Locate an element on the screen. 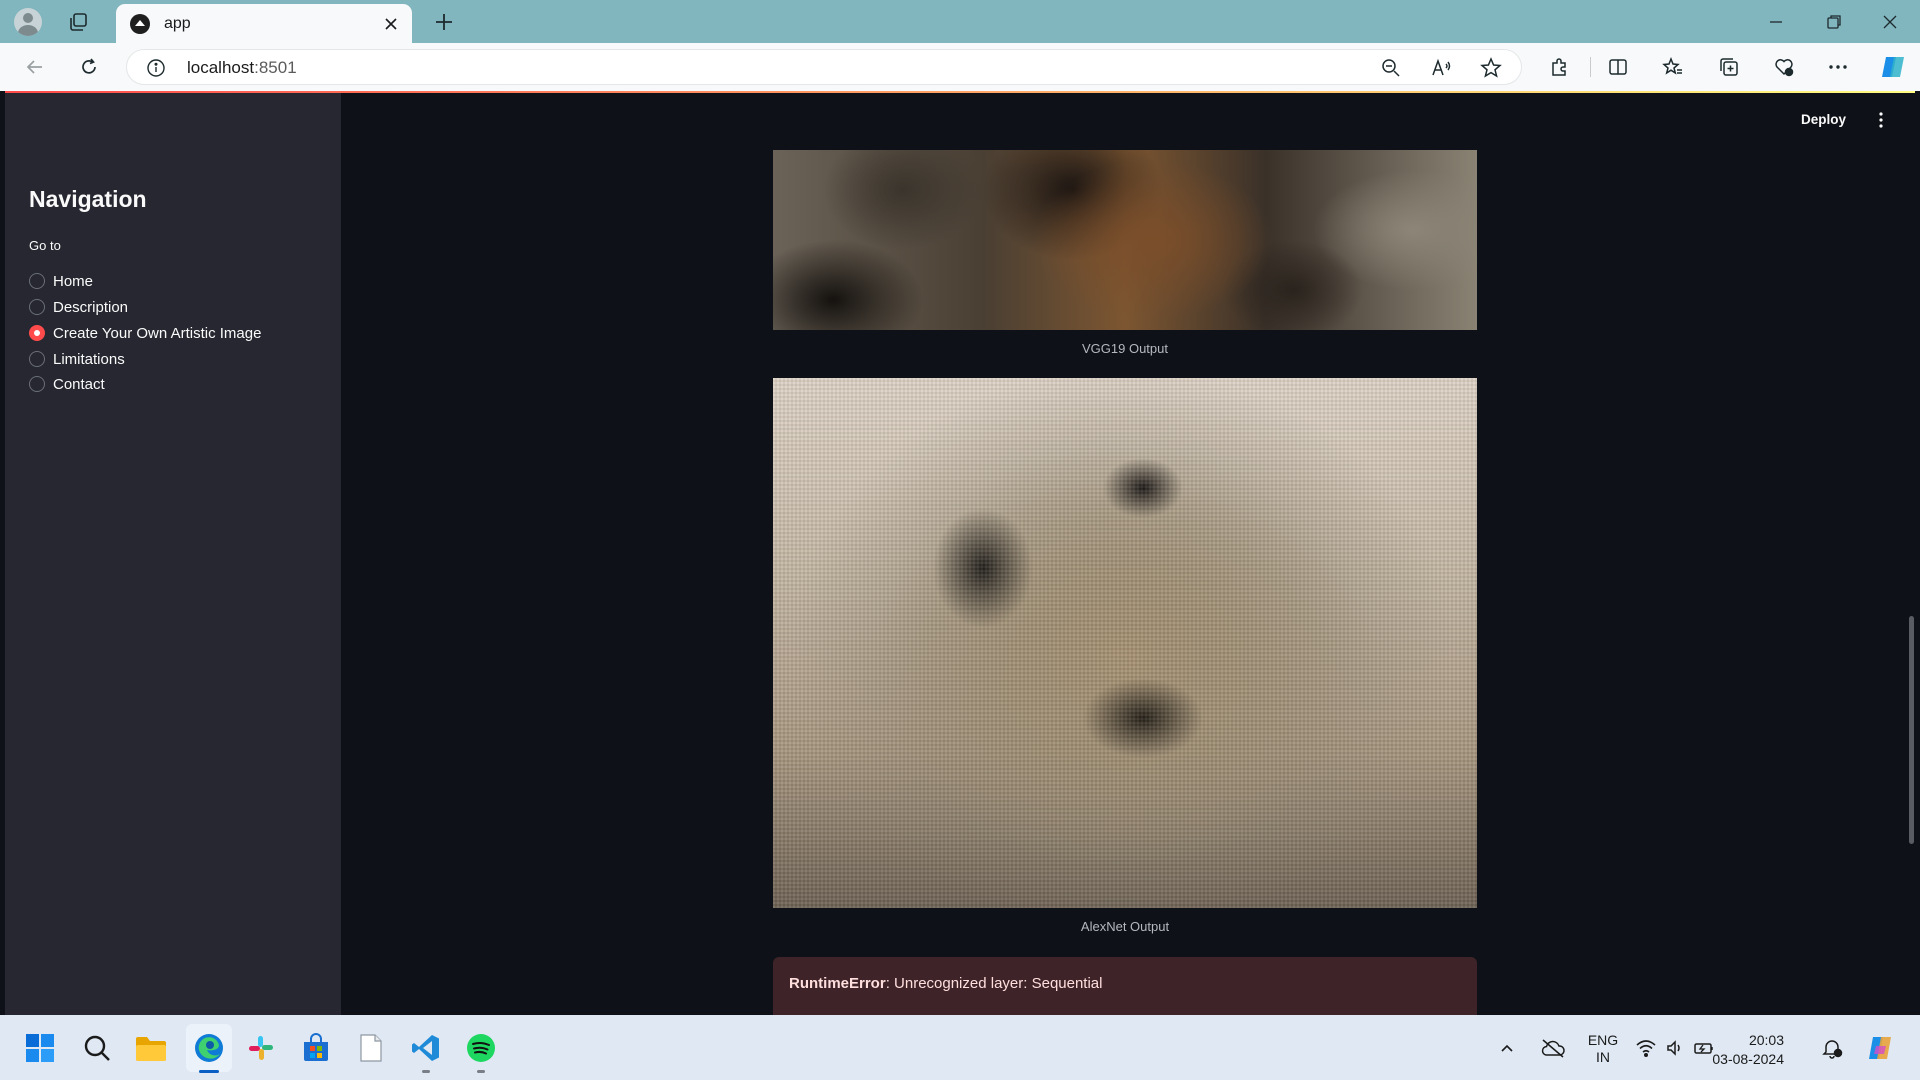 The width and height of the screenshot is (1920, 1080). avatar-icon is located at coordinates (28, 22).